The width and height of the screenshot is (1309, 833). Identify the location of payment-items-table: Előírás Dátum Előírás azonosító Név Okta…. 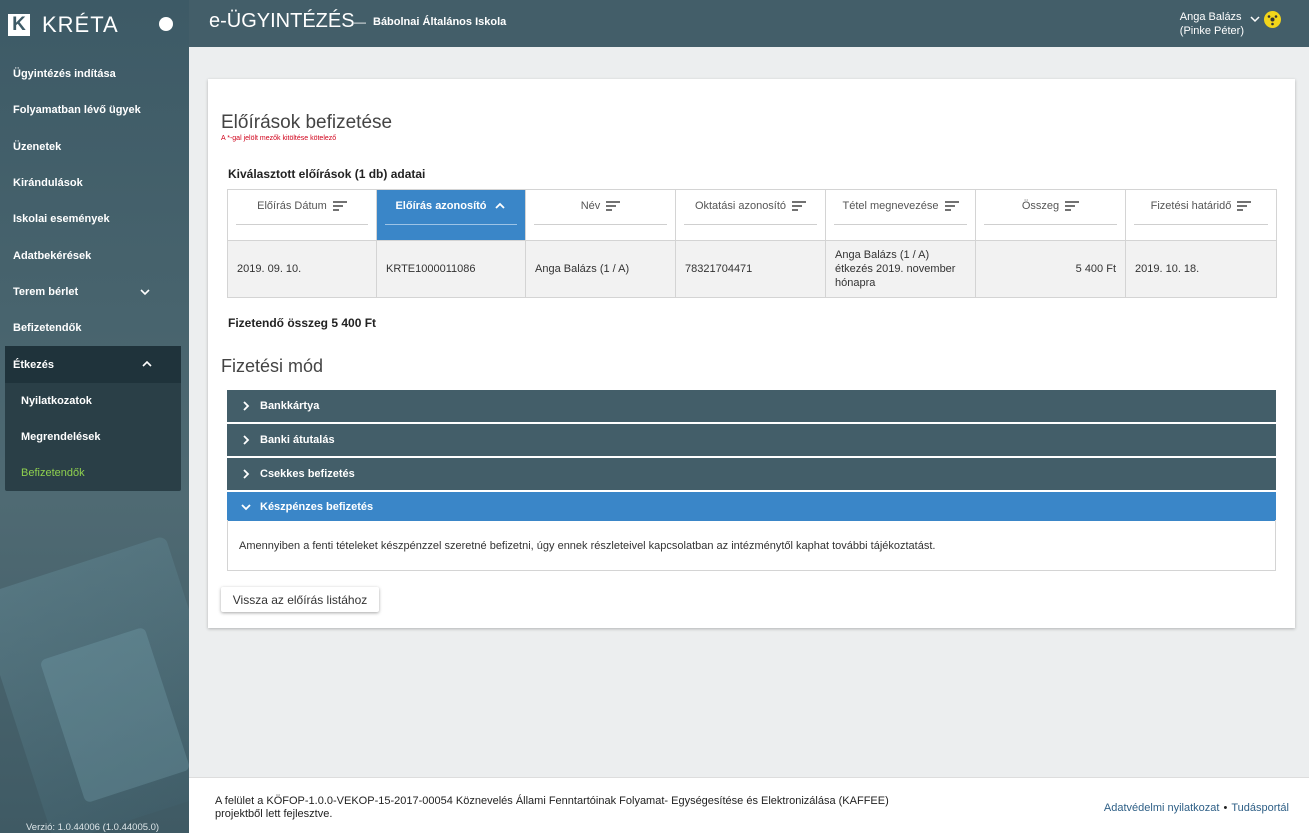
(752, 243).